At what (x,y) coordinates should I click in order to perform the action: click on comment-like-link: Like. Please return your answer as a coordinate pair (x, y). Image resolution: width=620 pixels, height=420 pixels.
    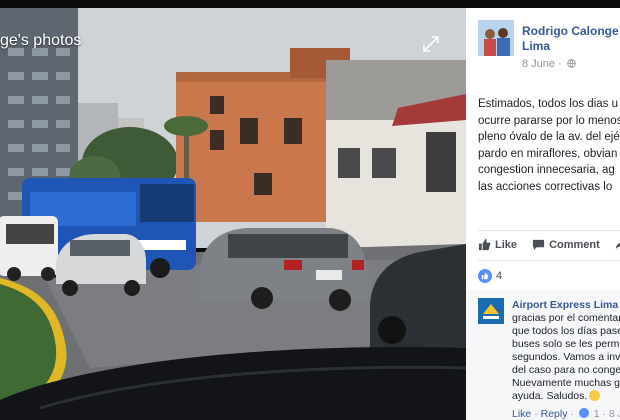
    Looking at the image, I should click on (521, 414).